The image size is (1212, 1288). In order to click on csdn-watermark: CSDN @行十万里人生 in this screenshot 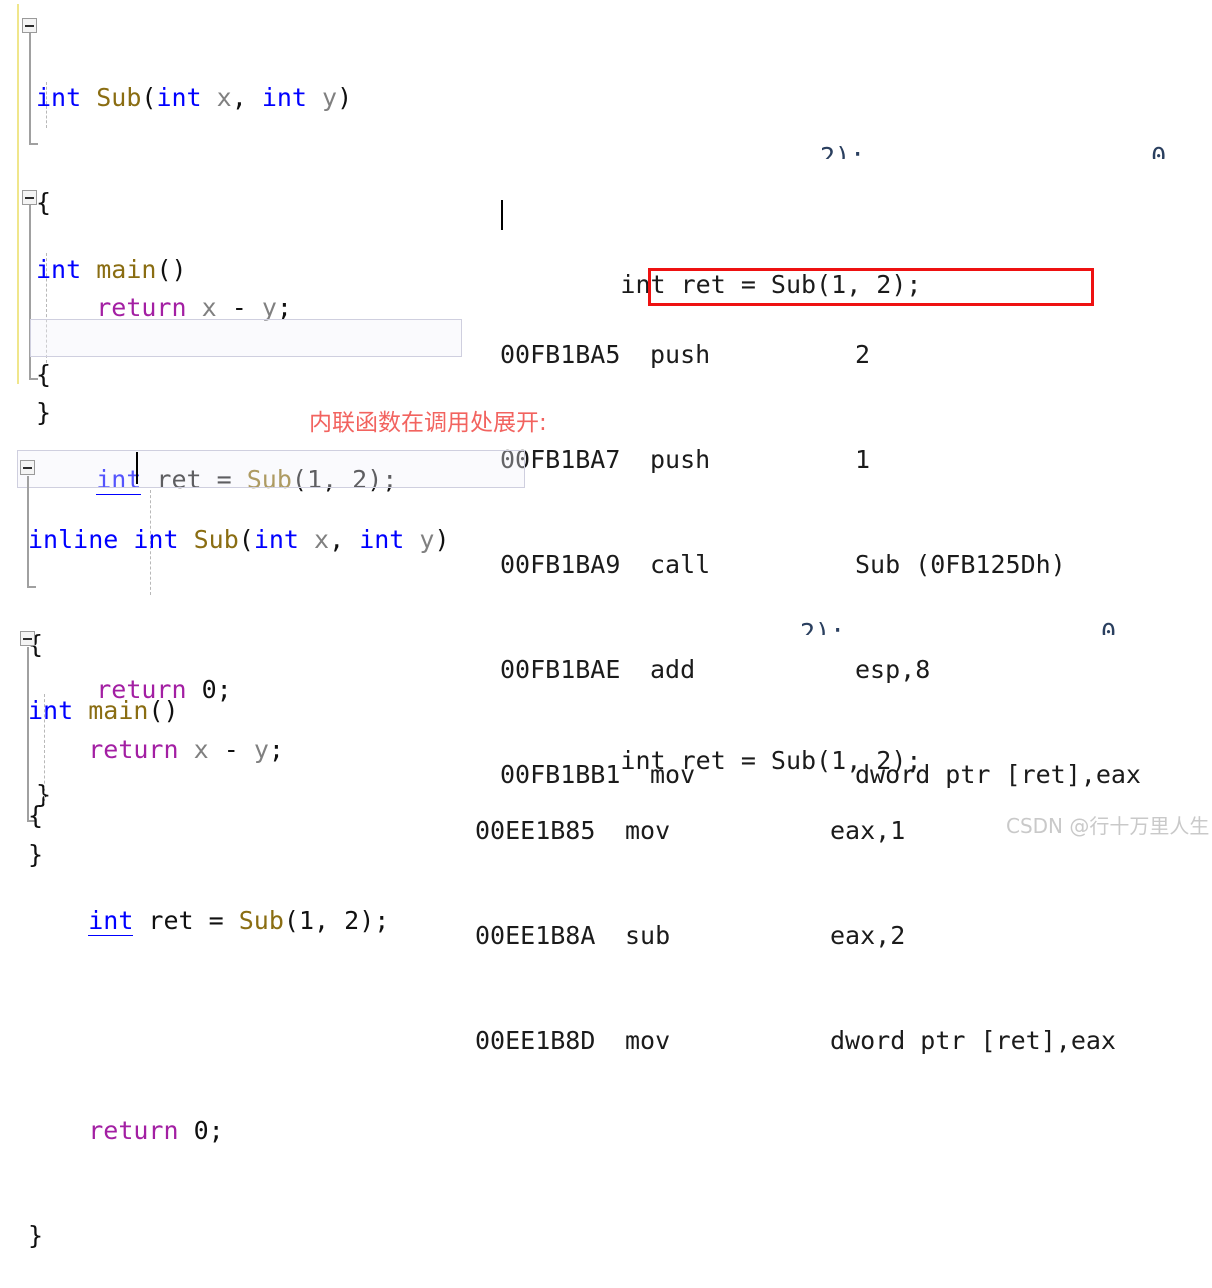, I will do `click(1108, 826)`.